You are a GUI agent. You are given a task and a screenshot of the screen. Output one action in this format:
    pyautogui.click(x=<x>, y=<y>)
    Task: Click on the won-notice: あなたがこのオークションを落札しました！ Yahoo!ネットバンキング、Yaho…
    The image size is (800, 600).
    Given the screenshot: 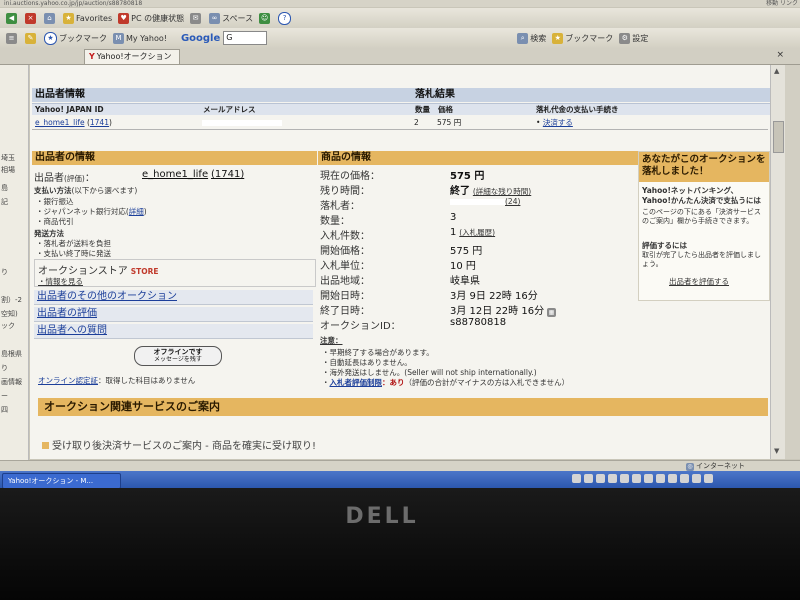 What is the action you would take?
    pyautogui.click(x=704, y=226)
    